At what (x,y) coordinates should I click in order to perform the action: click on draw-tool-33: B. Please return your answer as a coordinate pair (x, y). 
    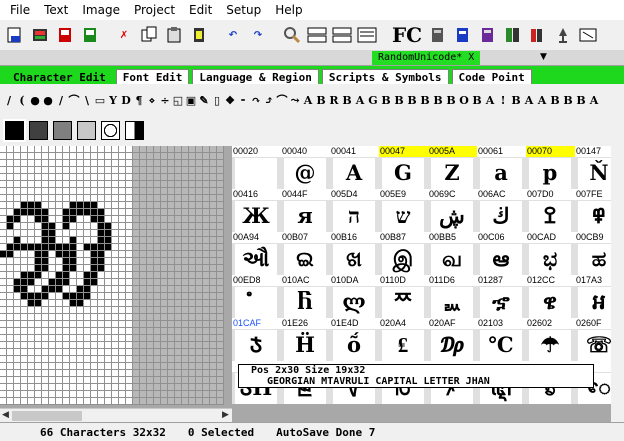
    Looking at the image, I should click on (438, 100).